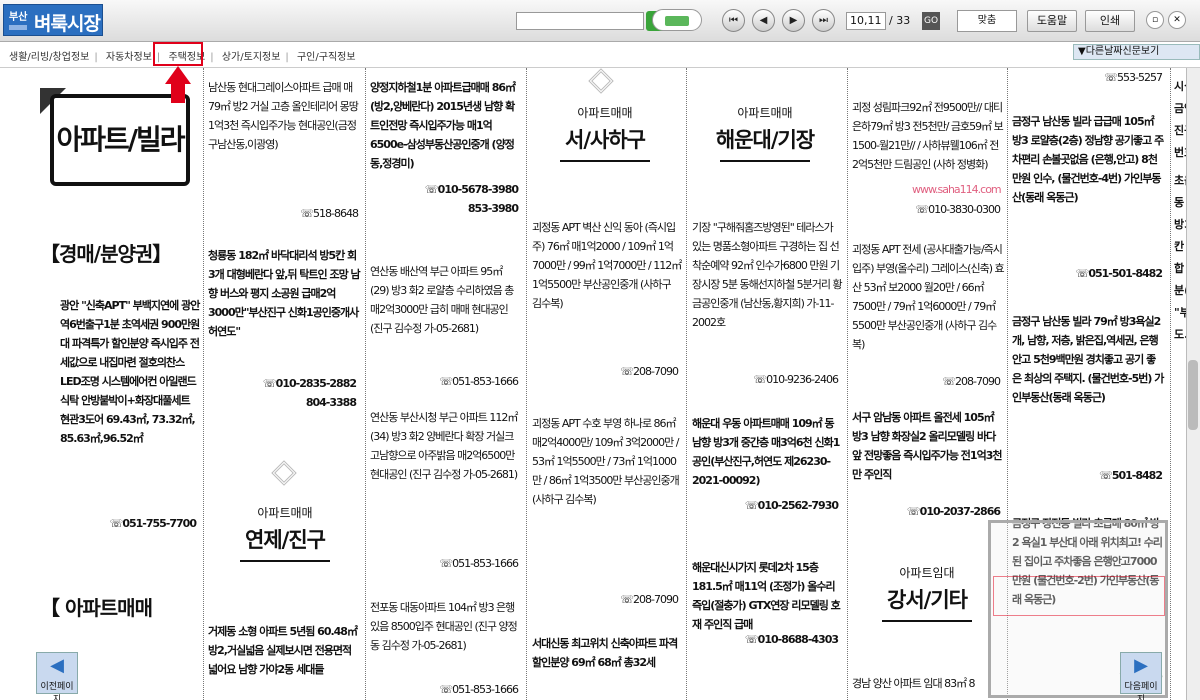 This screenshot has height=700, width=1200. What do you see at coordinates (953, 511) in the screenshot?
I see `phone-number: ☏010-2037-2866` at bounding box center [953, 511].